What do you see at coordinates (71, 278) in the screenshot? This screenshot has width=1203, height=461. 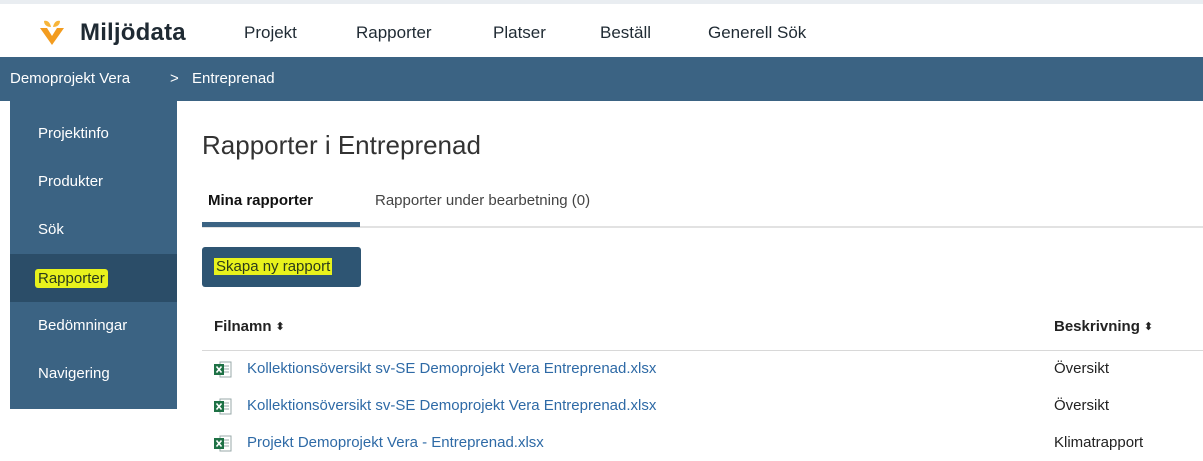 I see `sidebar-item-label: Rapporter` at bounding box center [71, 278].